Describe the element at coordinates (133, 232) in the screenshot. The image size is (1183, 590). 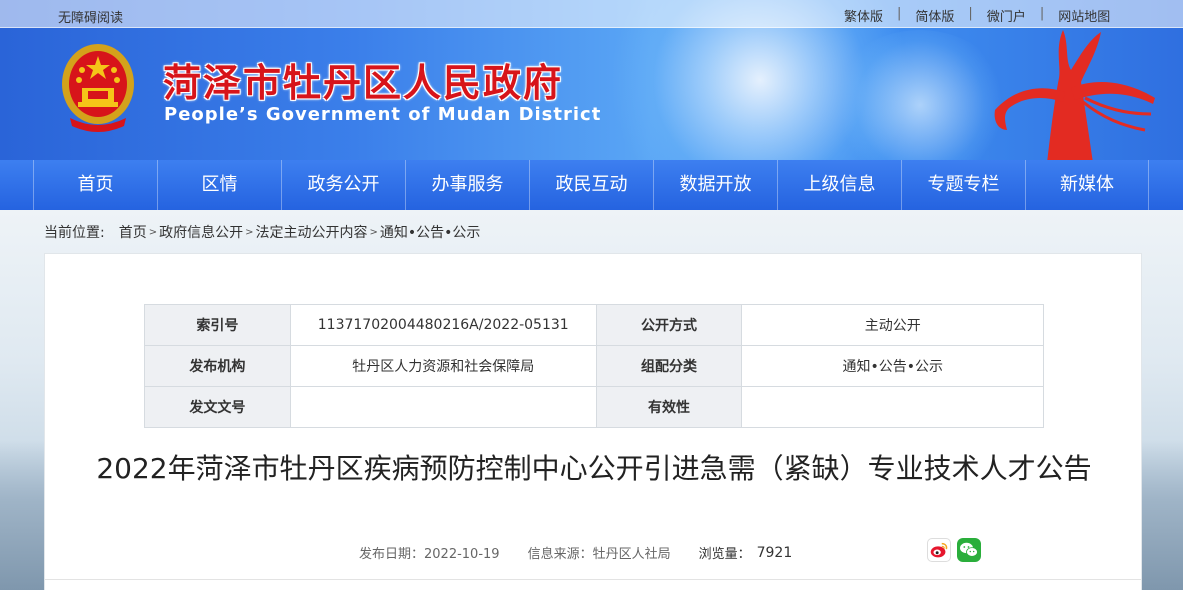
I see `breadcrumb-item-home: 首页` at that location.